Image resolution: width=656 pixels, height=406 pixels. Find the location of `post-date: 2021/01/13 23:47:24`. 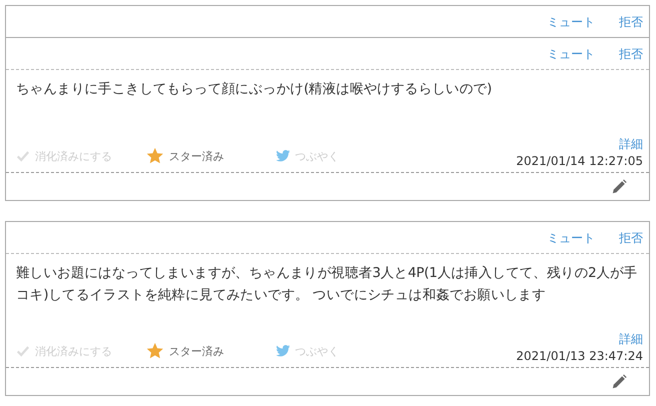

post-date: 2021/01/13 23:47:24 is located at coordinates (579, 356).